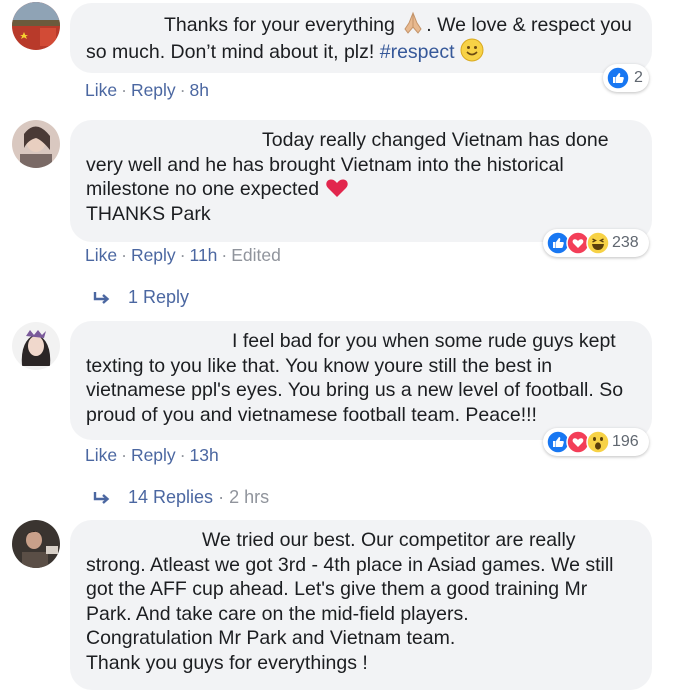  I want to click on comment-actions: Like · Reply · 11h · Edited, so click(183, 255).